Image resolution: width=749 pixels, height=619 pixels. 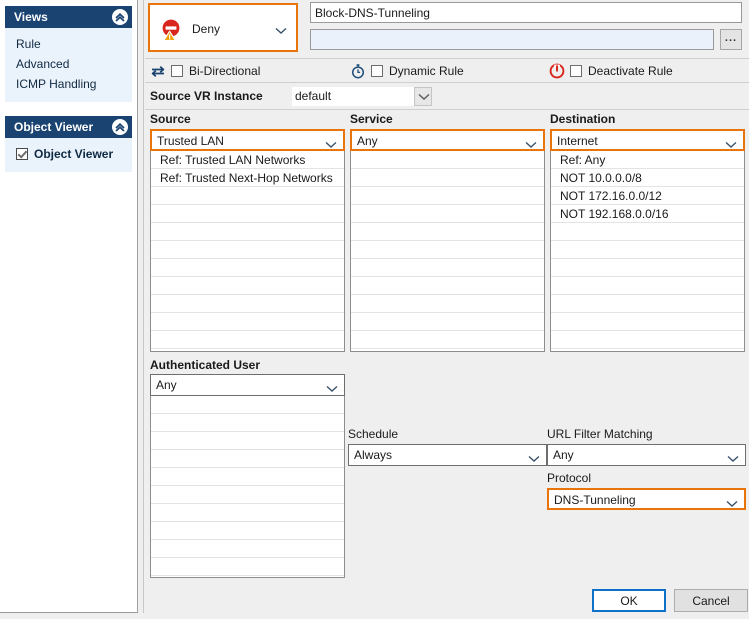 I want to click on list-item: Ref: Trusted LAN Networks, so click(x=247, y=160).